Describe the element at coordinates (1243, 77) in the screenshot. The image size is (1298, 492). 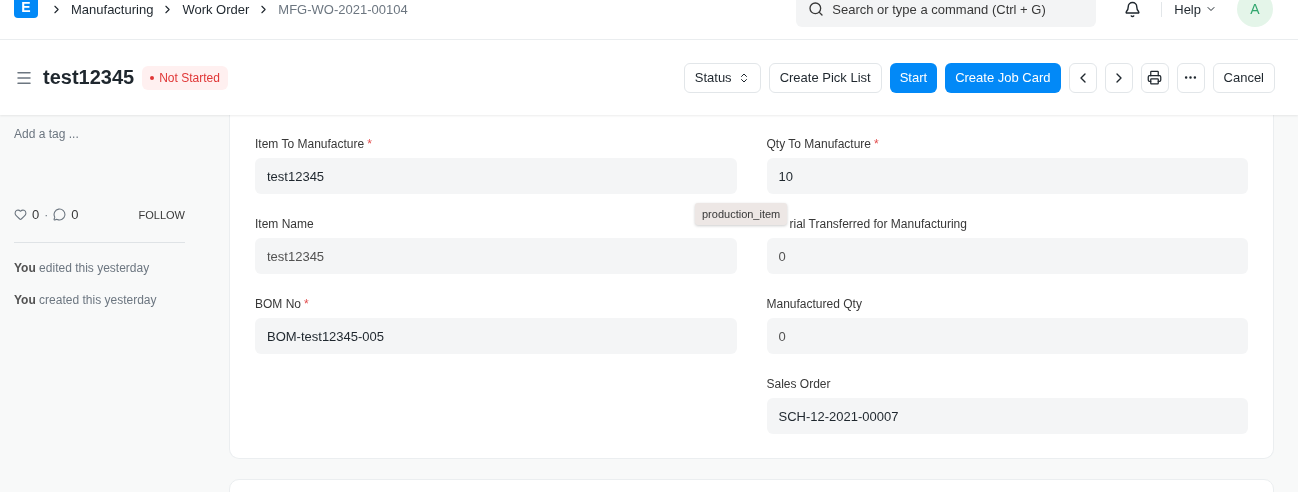
I see `action-button: Cancel` at that location.